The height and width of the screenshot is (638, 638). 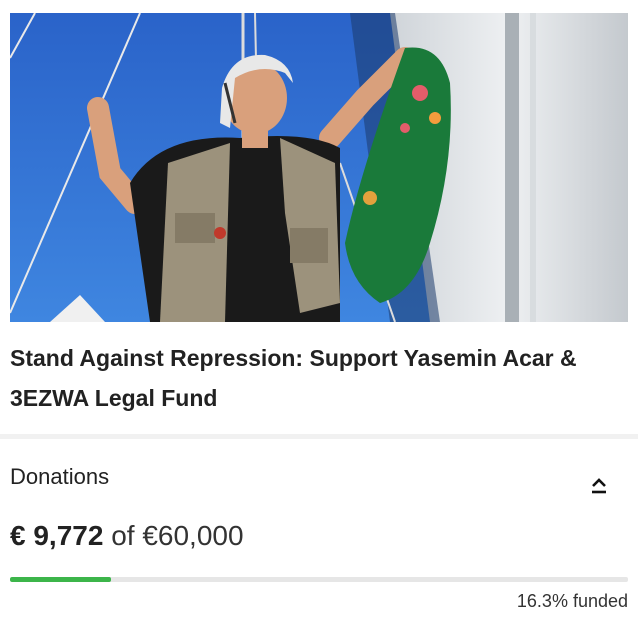 I want to click on funded-percentage: 16.3% funded, so click(x=572, y=601).